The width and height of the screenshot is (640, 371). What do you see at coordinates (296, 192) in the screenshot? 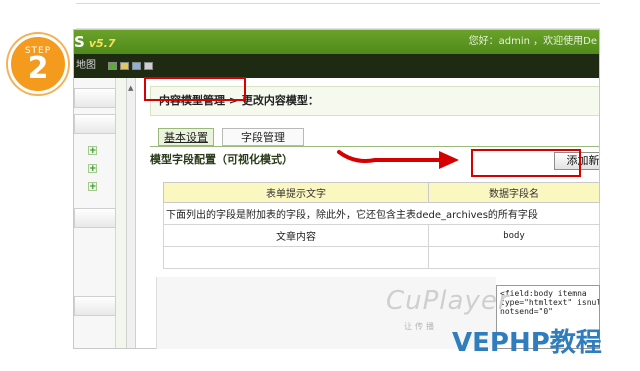
I see `column-header-label: 表单提示文字` at bounding box center [296, 192].